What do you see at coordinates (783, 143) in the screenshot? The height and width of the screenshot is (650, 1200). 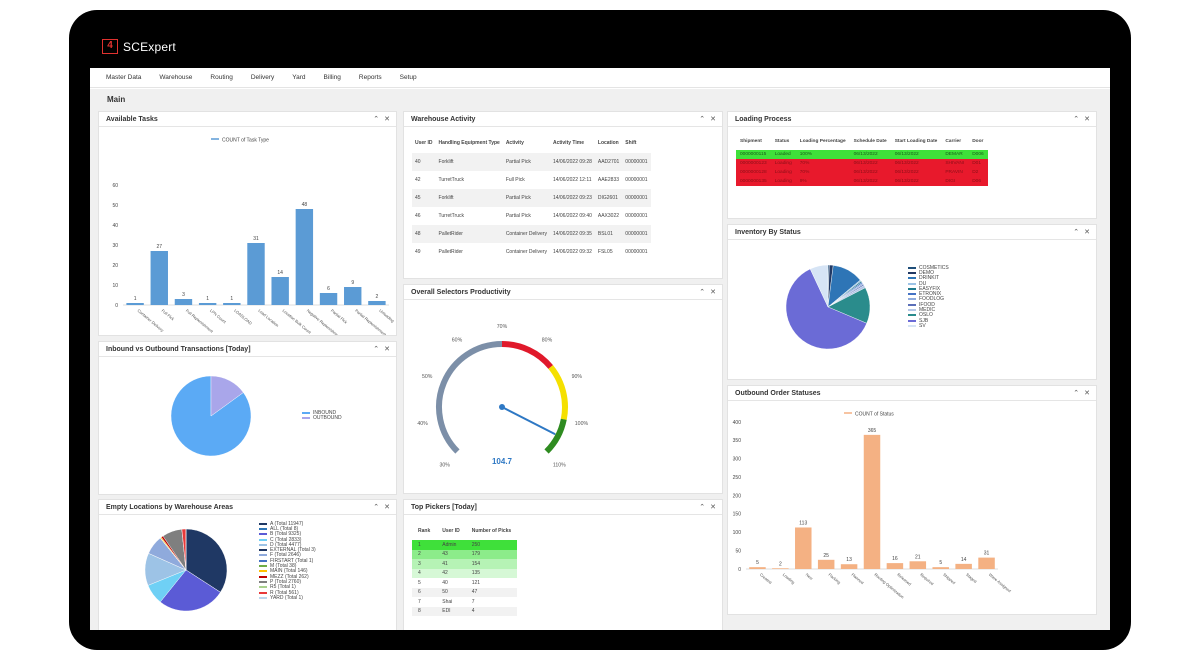 I see `column-header: Status` at bounding box center [783, 143].